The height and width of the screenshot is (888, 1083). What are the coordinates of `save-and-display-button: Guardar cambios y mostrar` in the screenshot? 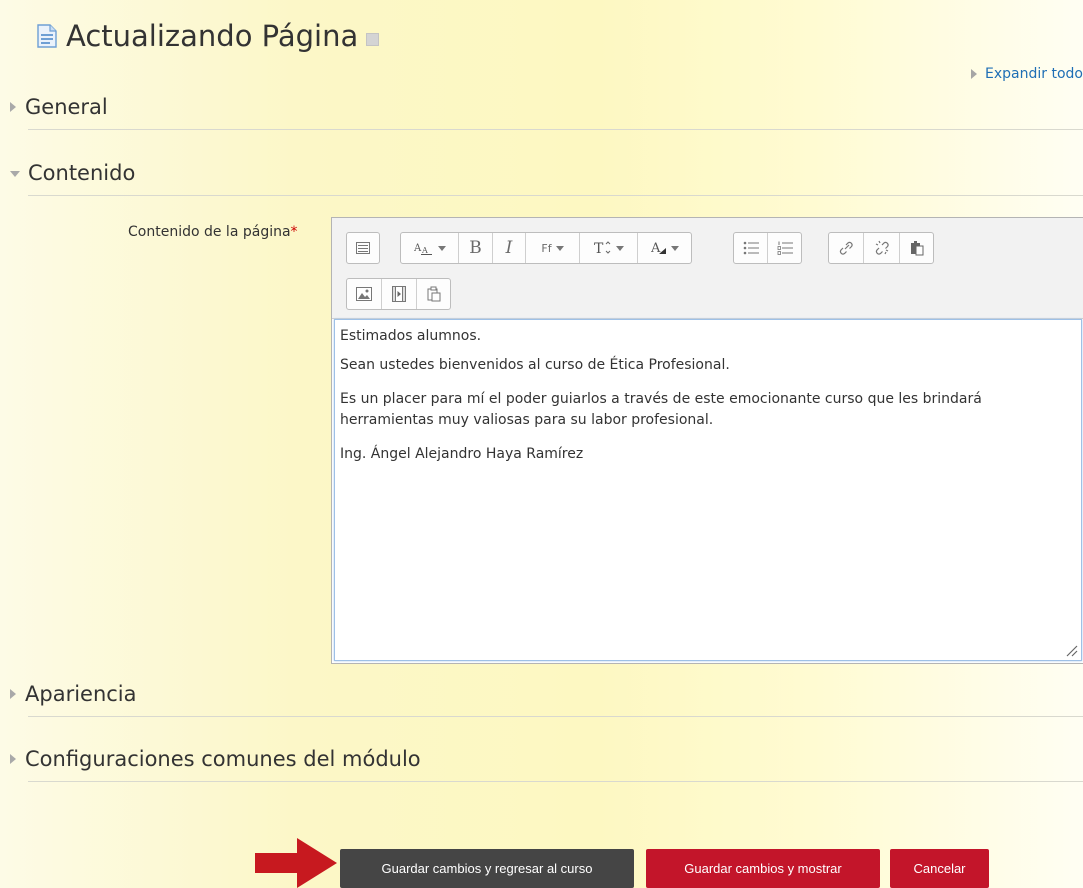 It's located at (763, 868).